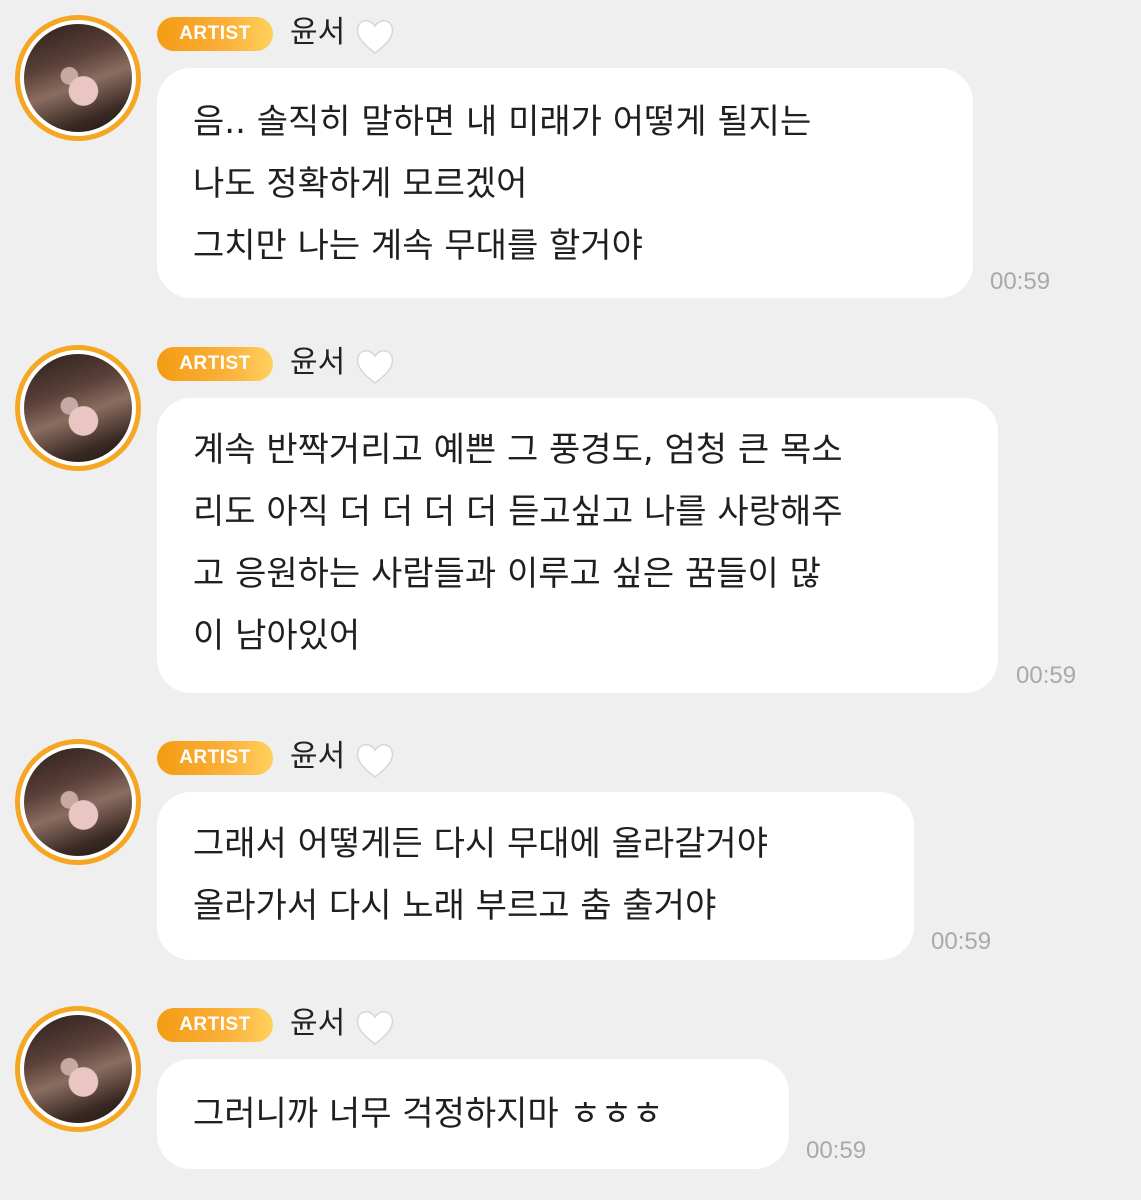 This screenshot has width=1141, height=1200. What do you see at coordinates (518, 512) in the screenshot?
I see `message-line: 리도 아직 더 더 더 더 듣고싶고 나를 사랑해주` at bounding box center [518, 512].